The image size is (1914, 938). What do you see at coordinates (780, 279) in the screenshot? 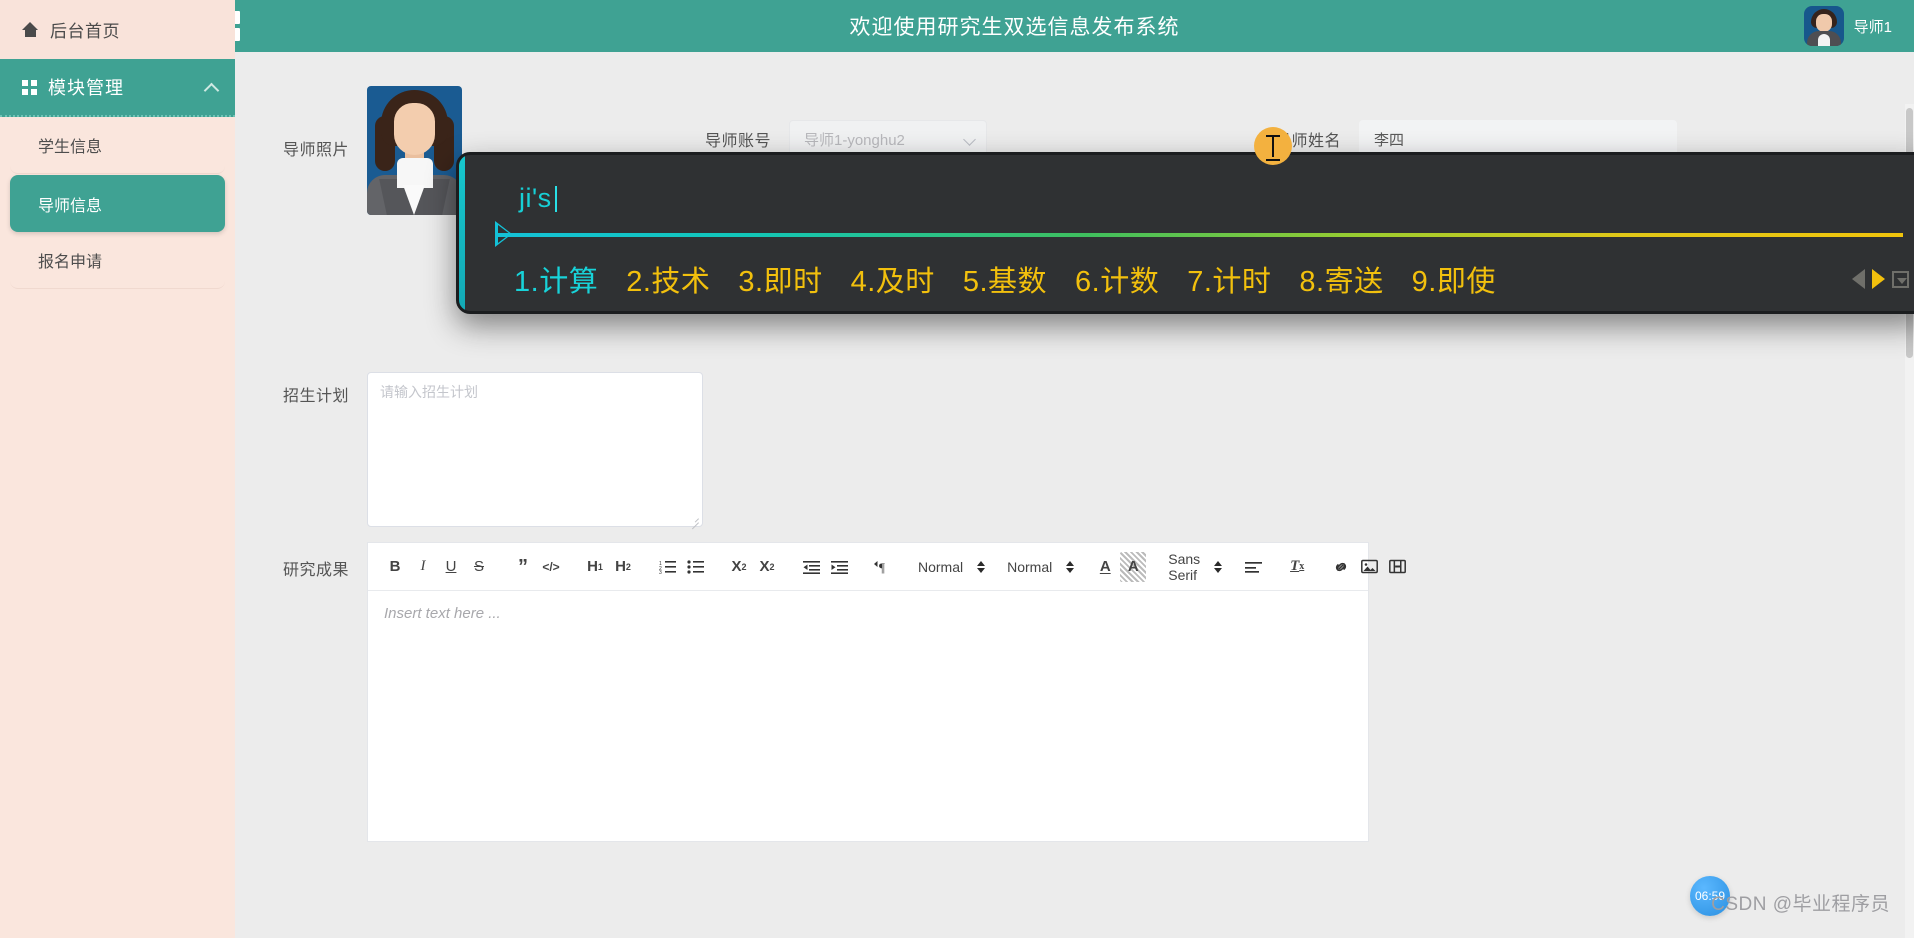
I see `ime-candidate: 3.即时` at bounding box center [780, 279].